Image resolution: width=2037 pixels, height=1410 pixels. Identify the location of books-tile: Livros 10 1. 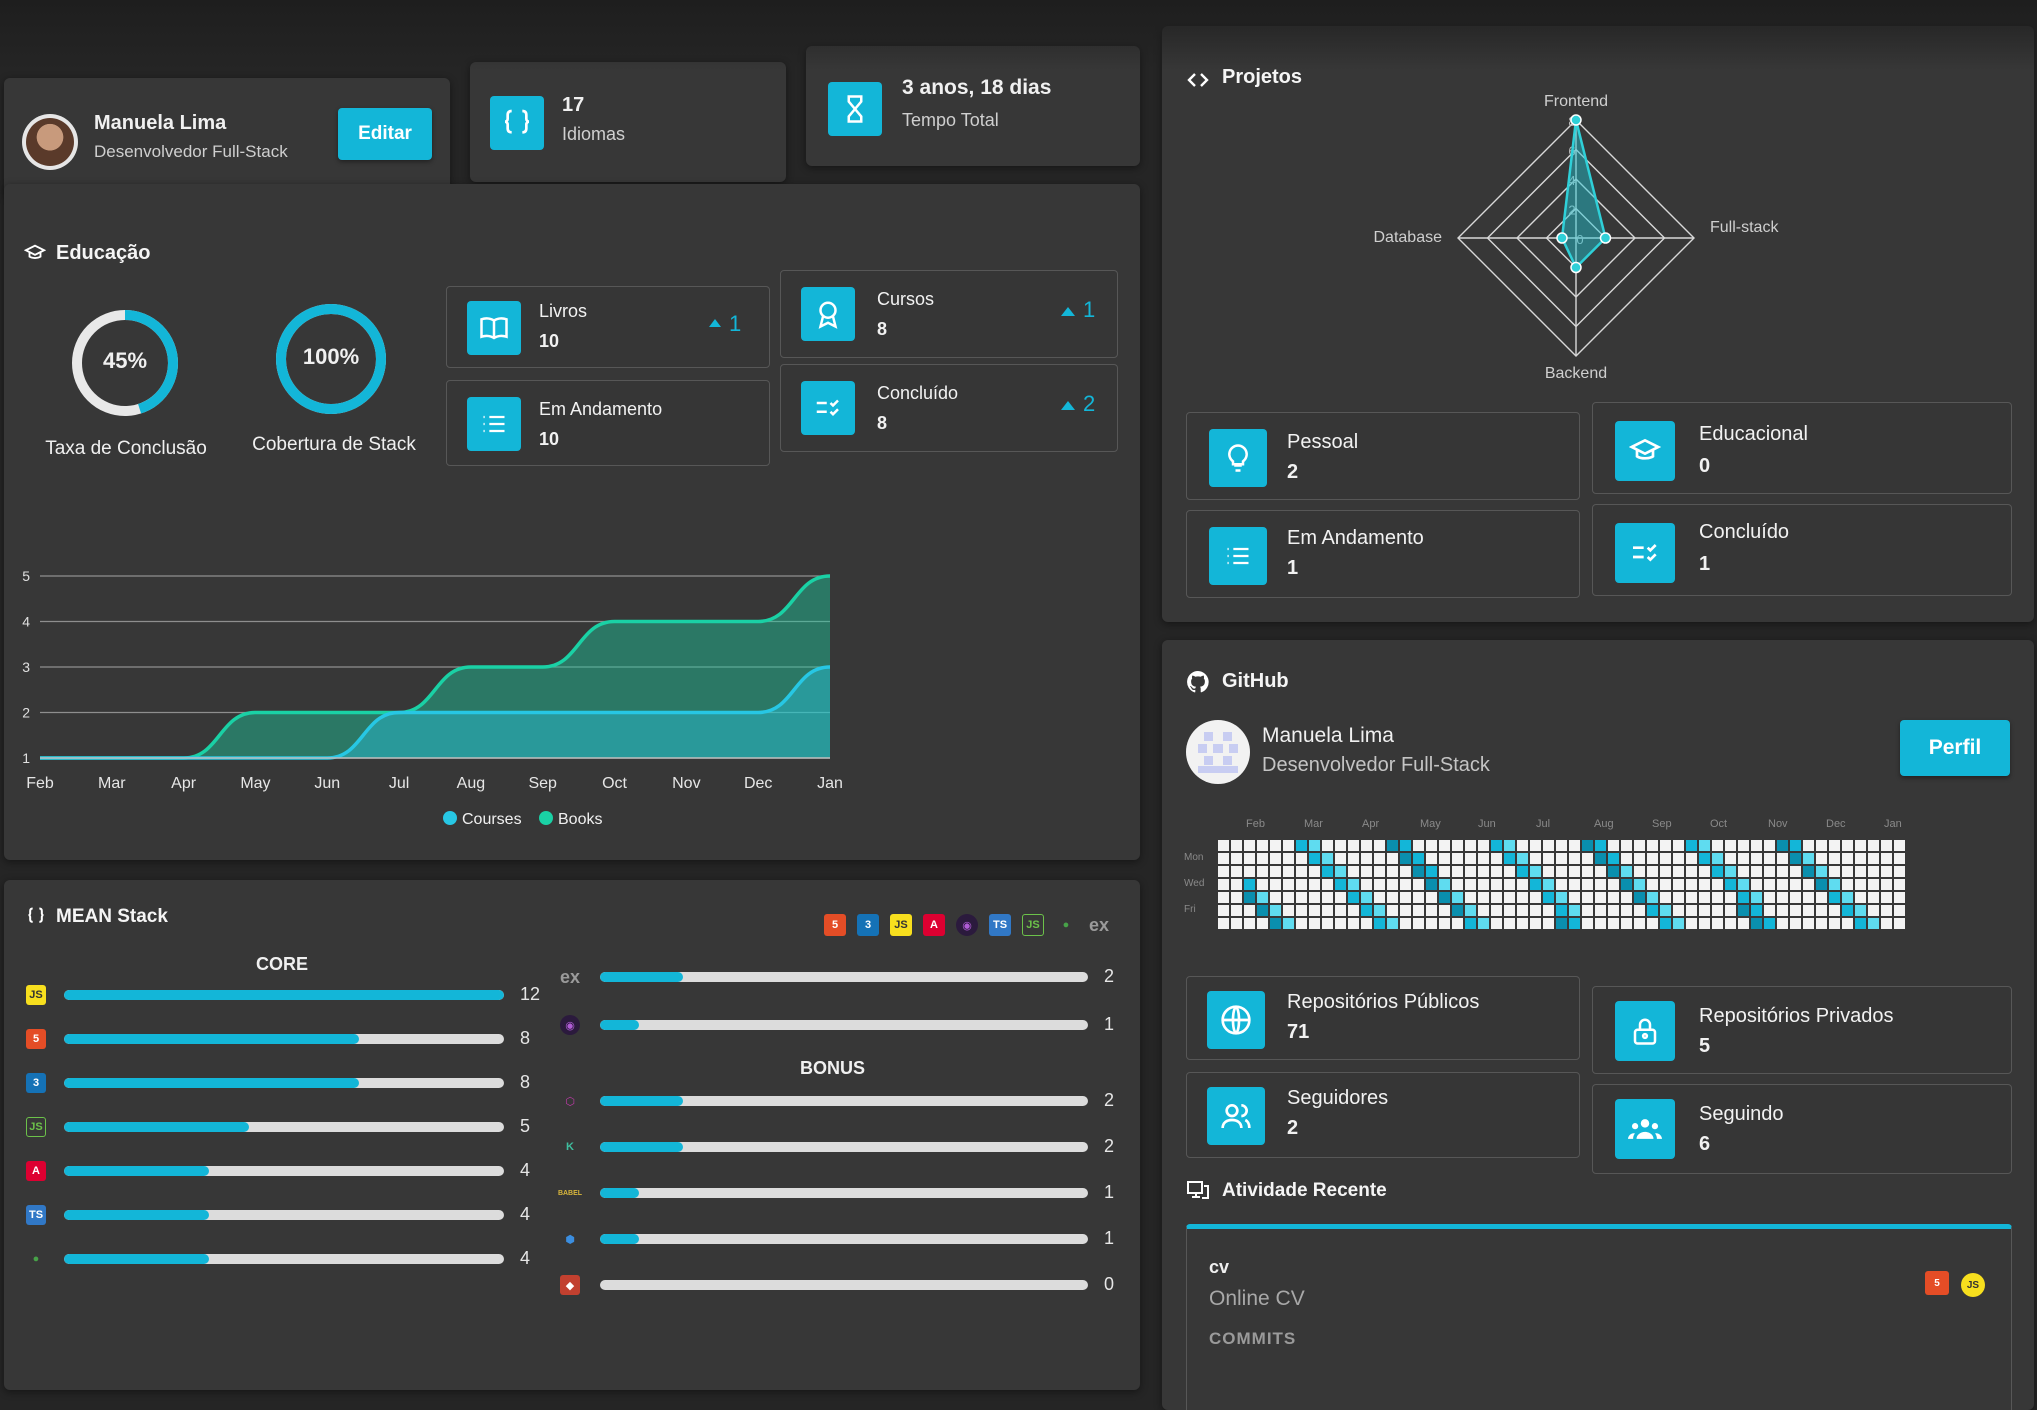
(608, 327).